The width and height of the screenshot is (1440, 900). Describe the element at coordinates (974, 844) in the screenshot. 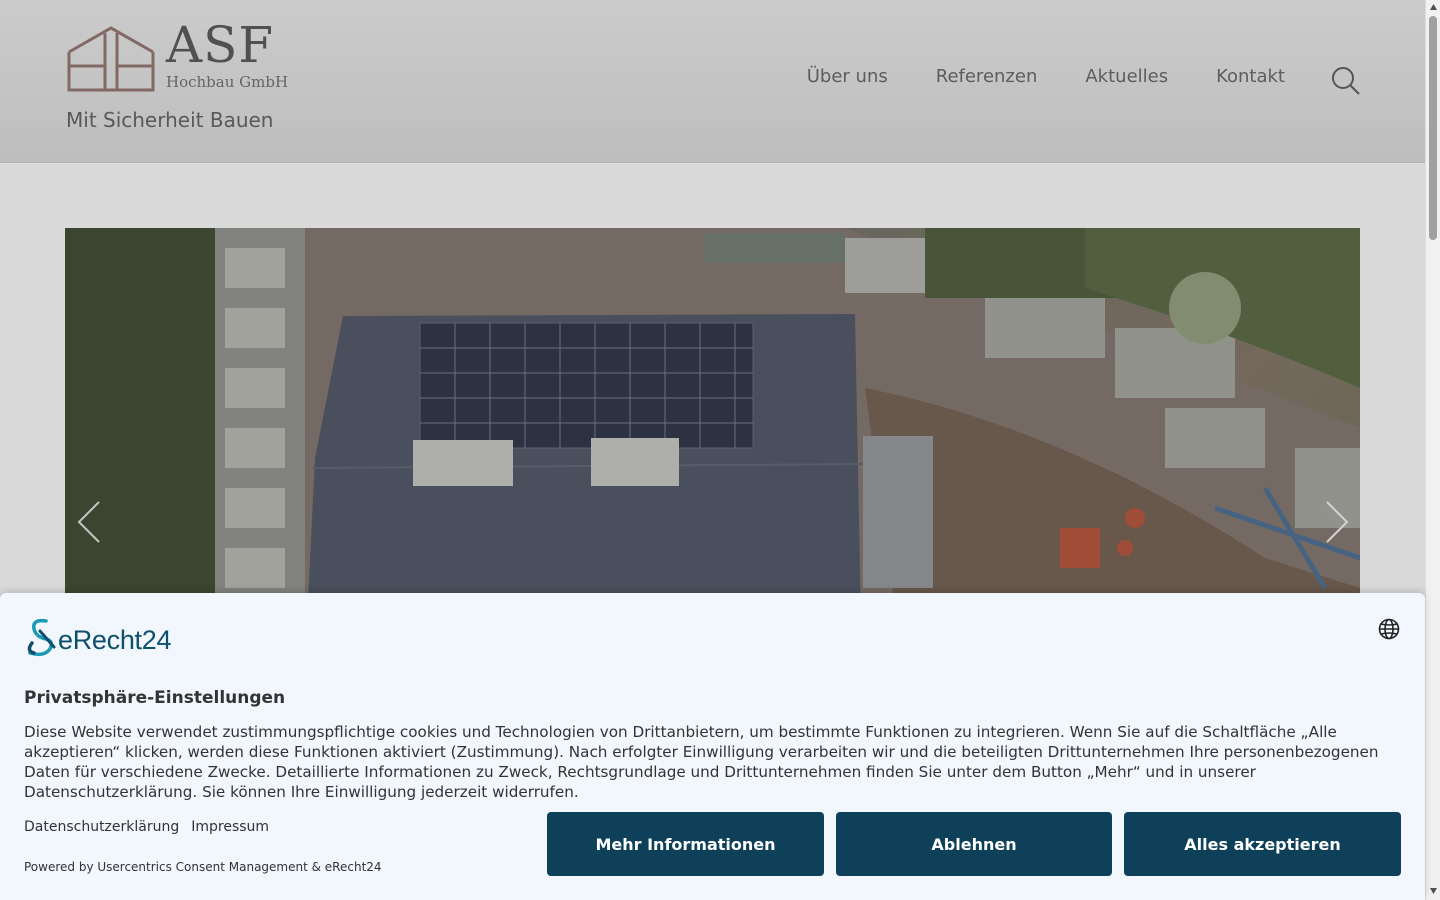

I see `deny-button: Ablehnen` at that location.